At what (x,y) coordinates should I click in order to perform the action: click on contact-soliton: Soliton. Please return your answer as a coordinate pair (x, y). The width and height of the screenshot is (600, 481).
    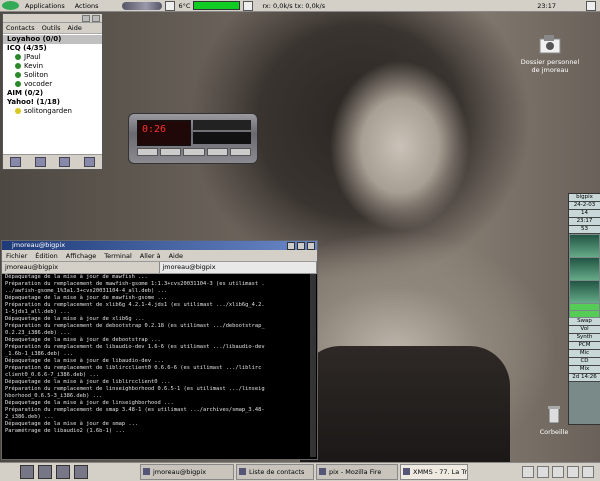
    Looking at the image, I should click on (52, 75).